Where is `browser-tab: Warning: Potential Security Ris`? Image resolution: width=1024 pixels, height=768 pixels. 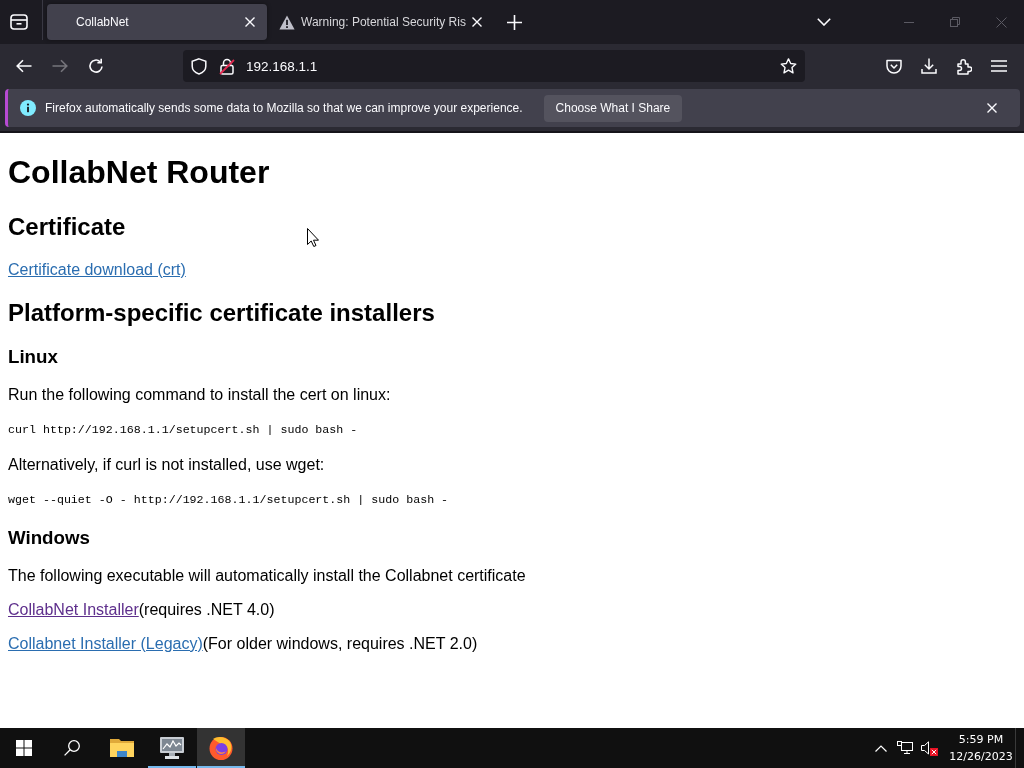 browser-tab: Warning: Potential Security Ris is located at coordinates (381, 22).